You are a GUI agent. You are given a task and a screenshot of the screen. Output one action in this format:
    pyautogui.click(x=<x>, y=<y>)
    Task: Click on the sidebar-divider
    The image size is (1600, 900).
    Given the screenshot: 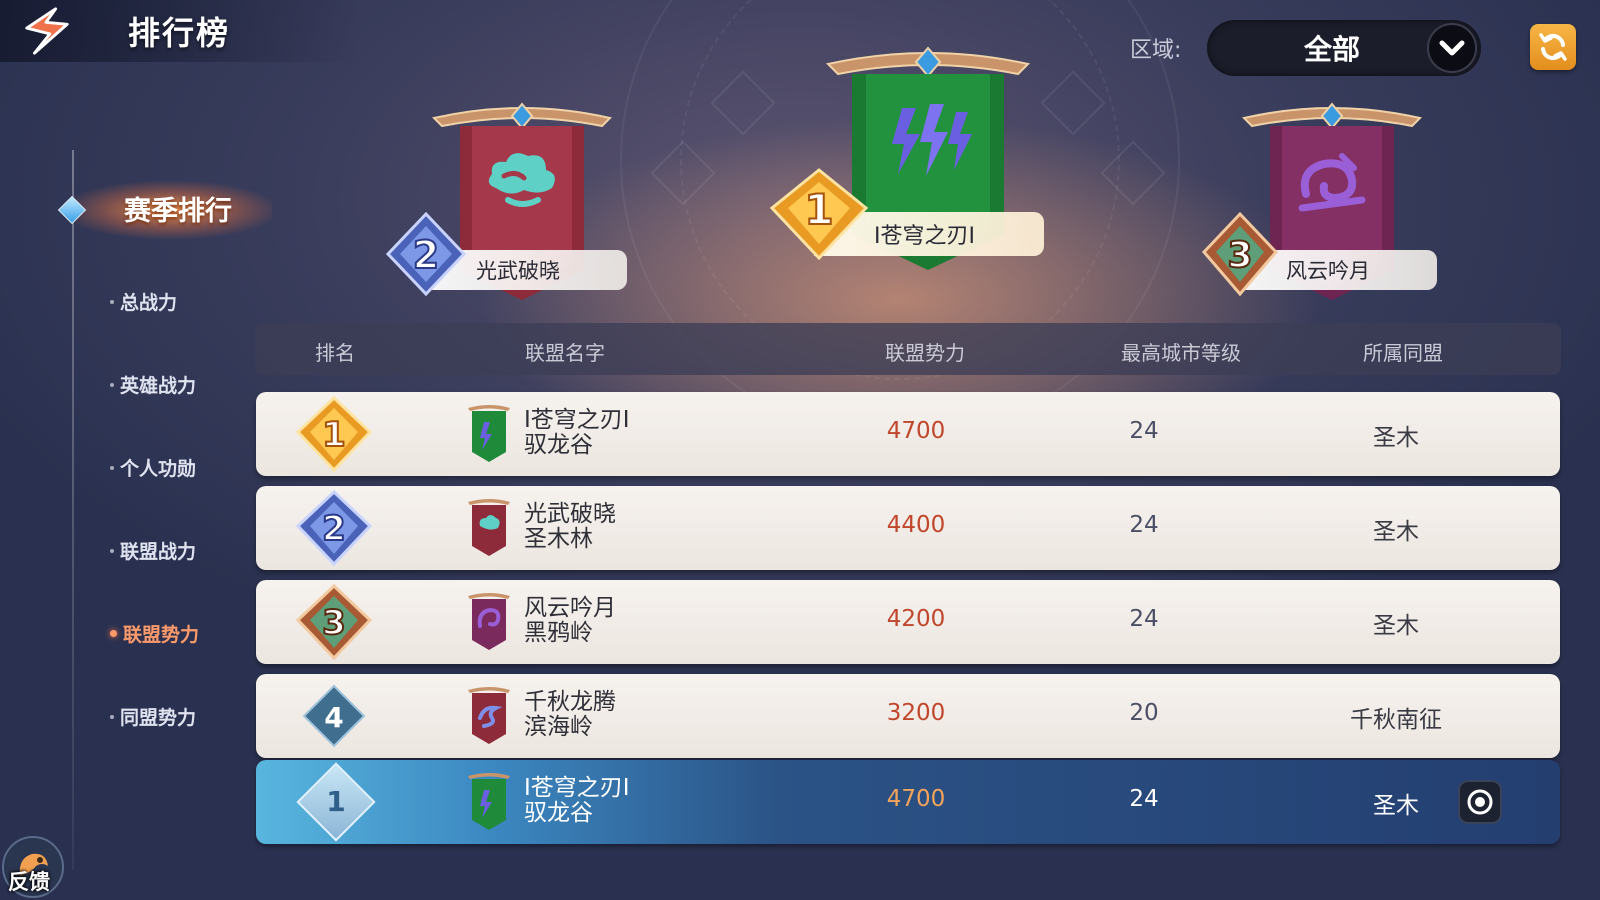 What is the action you would take?
    pyautogui.click(x=73, y=510)
    